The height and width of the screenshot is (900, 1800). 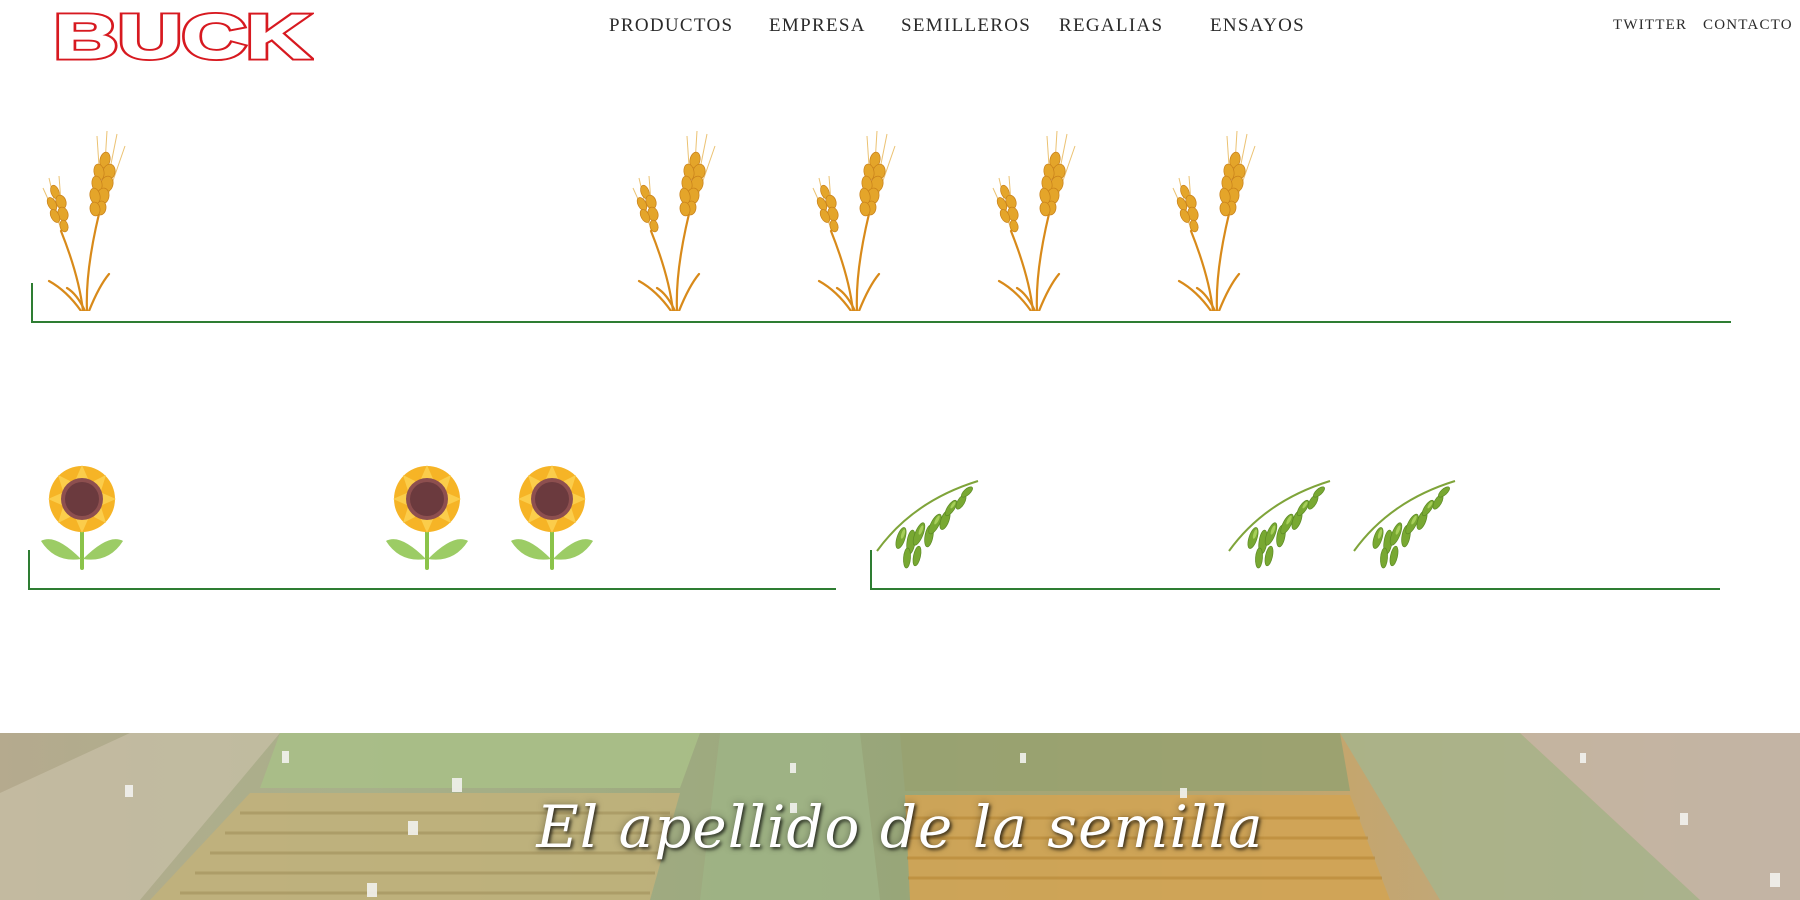 I want to click on hero-tagline: El apellido de la semilla, so click(x=900, y=827).